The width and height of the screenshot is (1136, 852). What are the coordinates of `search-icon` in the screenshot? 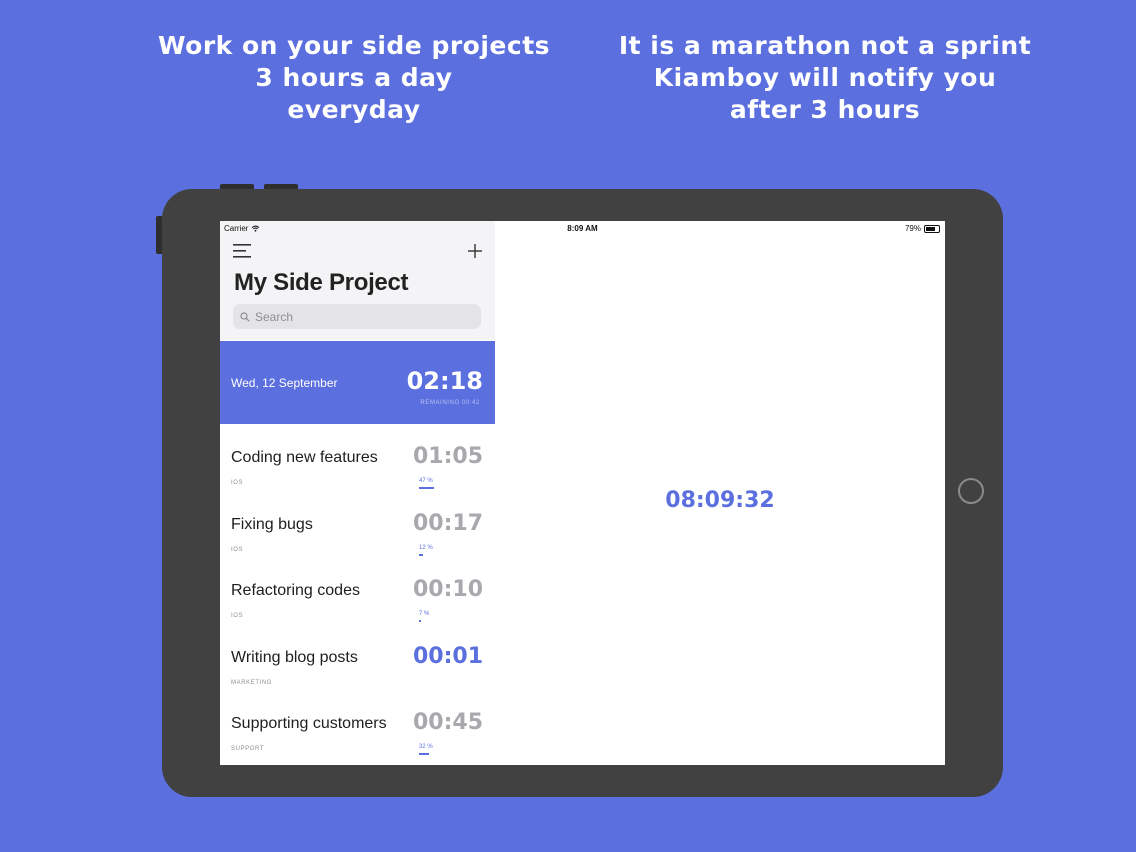 It's located at (245, 316).